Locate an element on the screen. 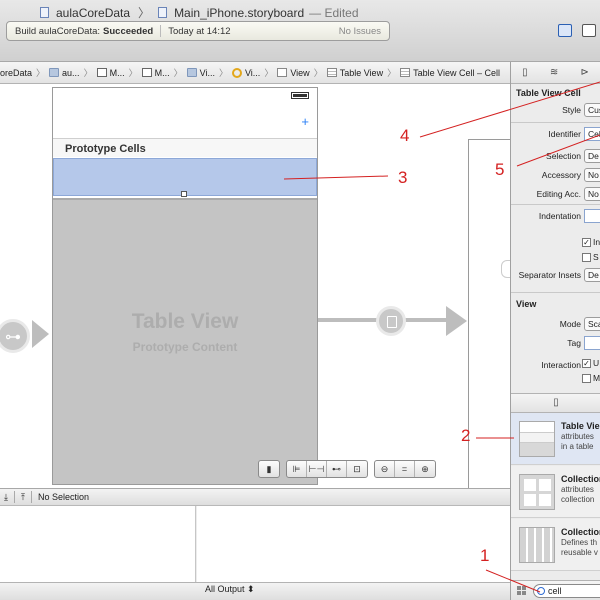  segue-arrow is located at coordinates (40, 334).